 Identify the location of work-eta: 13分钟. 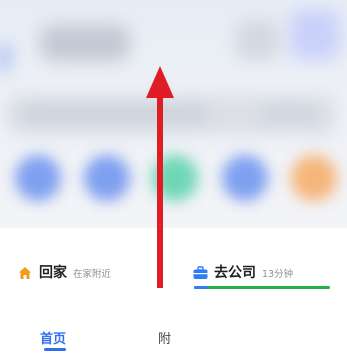
(278, 274).